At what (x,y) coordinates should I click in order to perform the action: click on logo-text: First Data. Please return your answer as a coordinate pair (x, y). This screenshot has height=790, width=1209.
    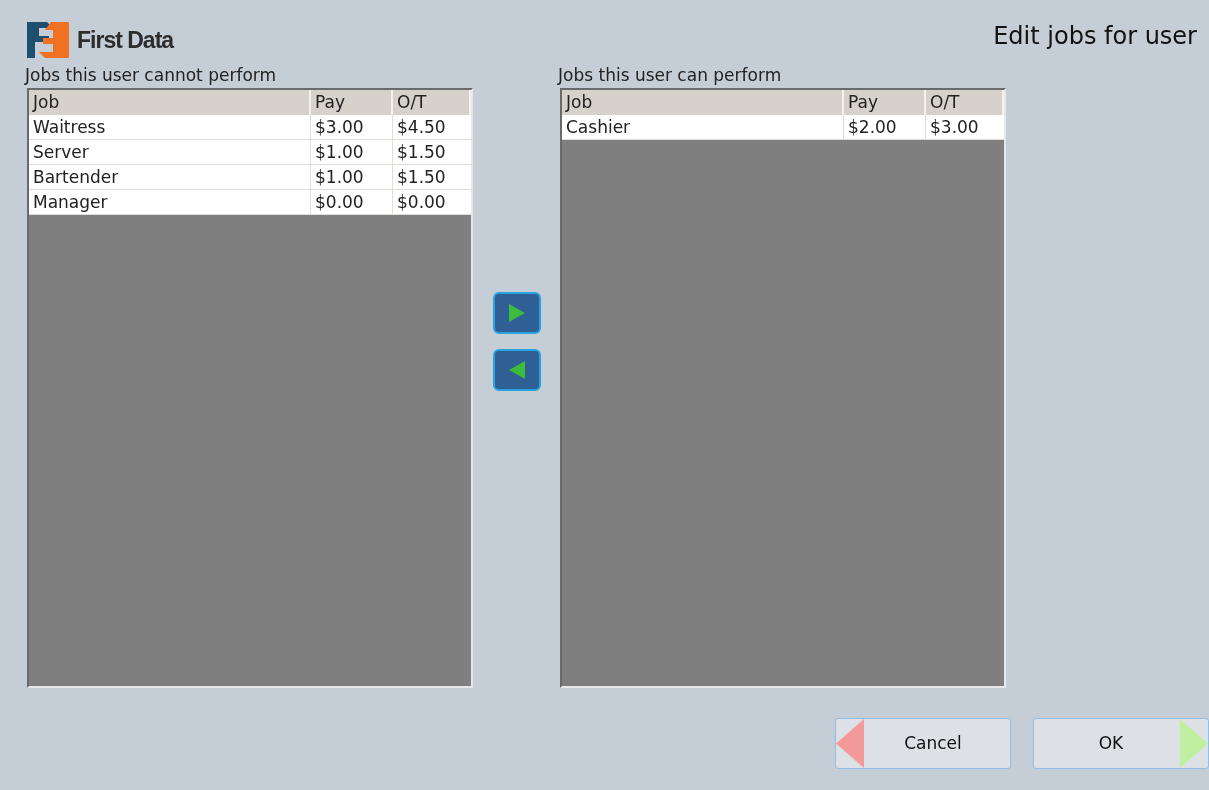
    Looking at the image, I should click on (125, 40).